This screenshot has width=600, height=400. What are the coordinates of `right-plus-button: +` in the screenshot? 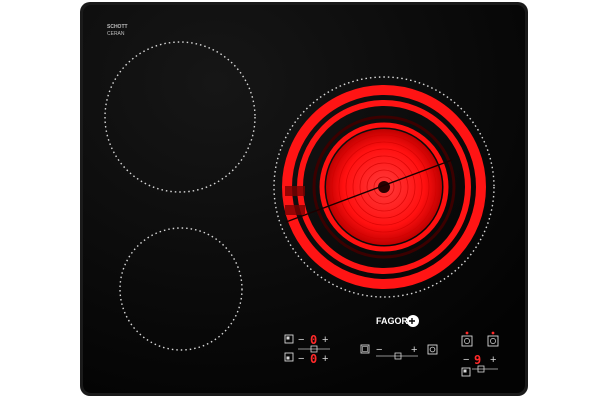 It's located at (493, 360).